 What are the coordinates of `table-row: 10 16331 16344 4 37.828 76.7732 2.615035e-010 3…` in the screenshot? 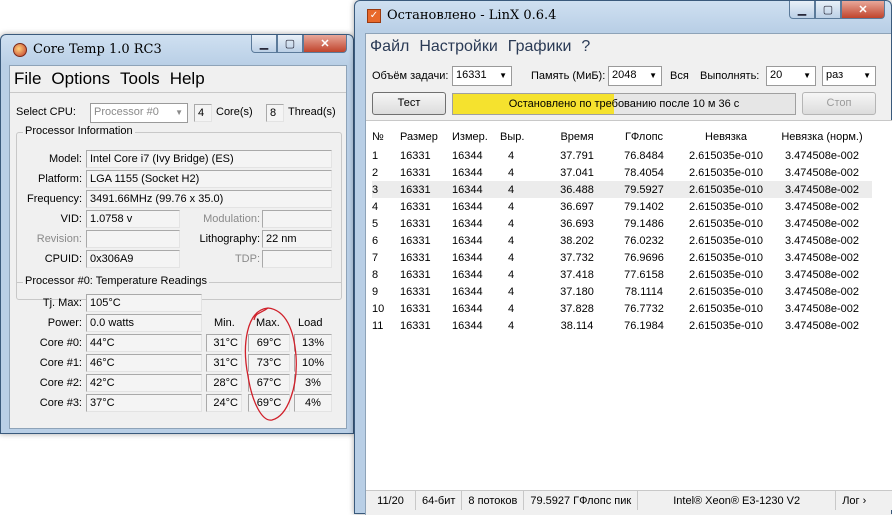 It's located at (622, 308).